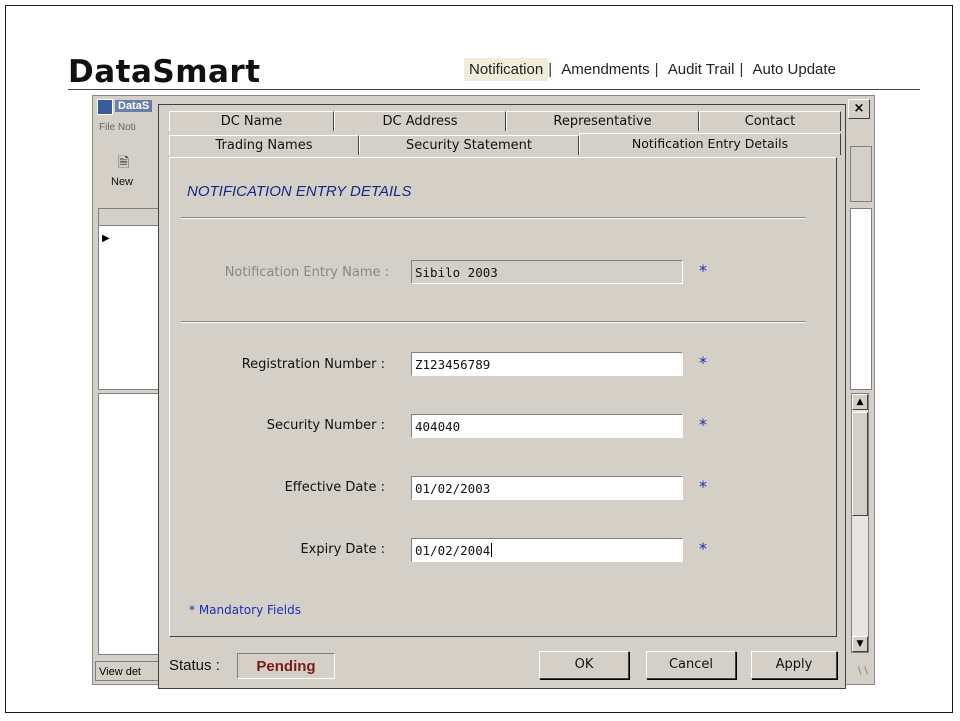 This screenshot has height=721, width=960. I want to click on tab-trading-names: Trading Names, so click(264, 145).